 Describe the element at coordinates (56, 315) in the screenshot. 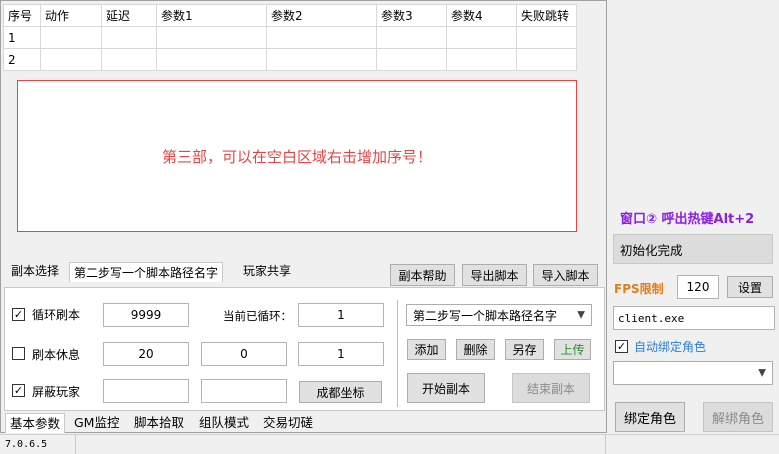

I see `loop-dungeon-label: 循环刷本` at that location.